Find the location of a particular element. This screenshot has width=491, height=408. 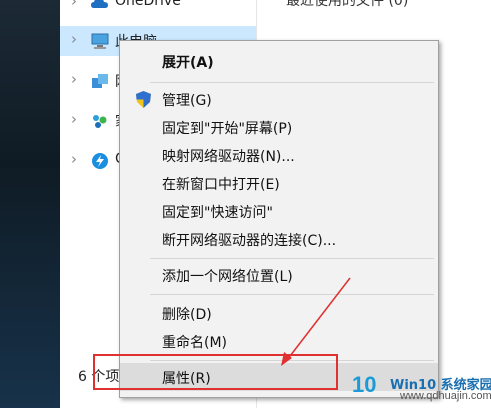

menu-item-add-network-location: 添加一个网络位置(L) is located at coordinates (279, 275).